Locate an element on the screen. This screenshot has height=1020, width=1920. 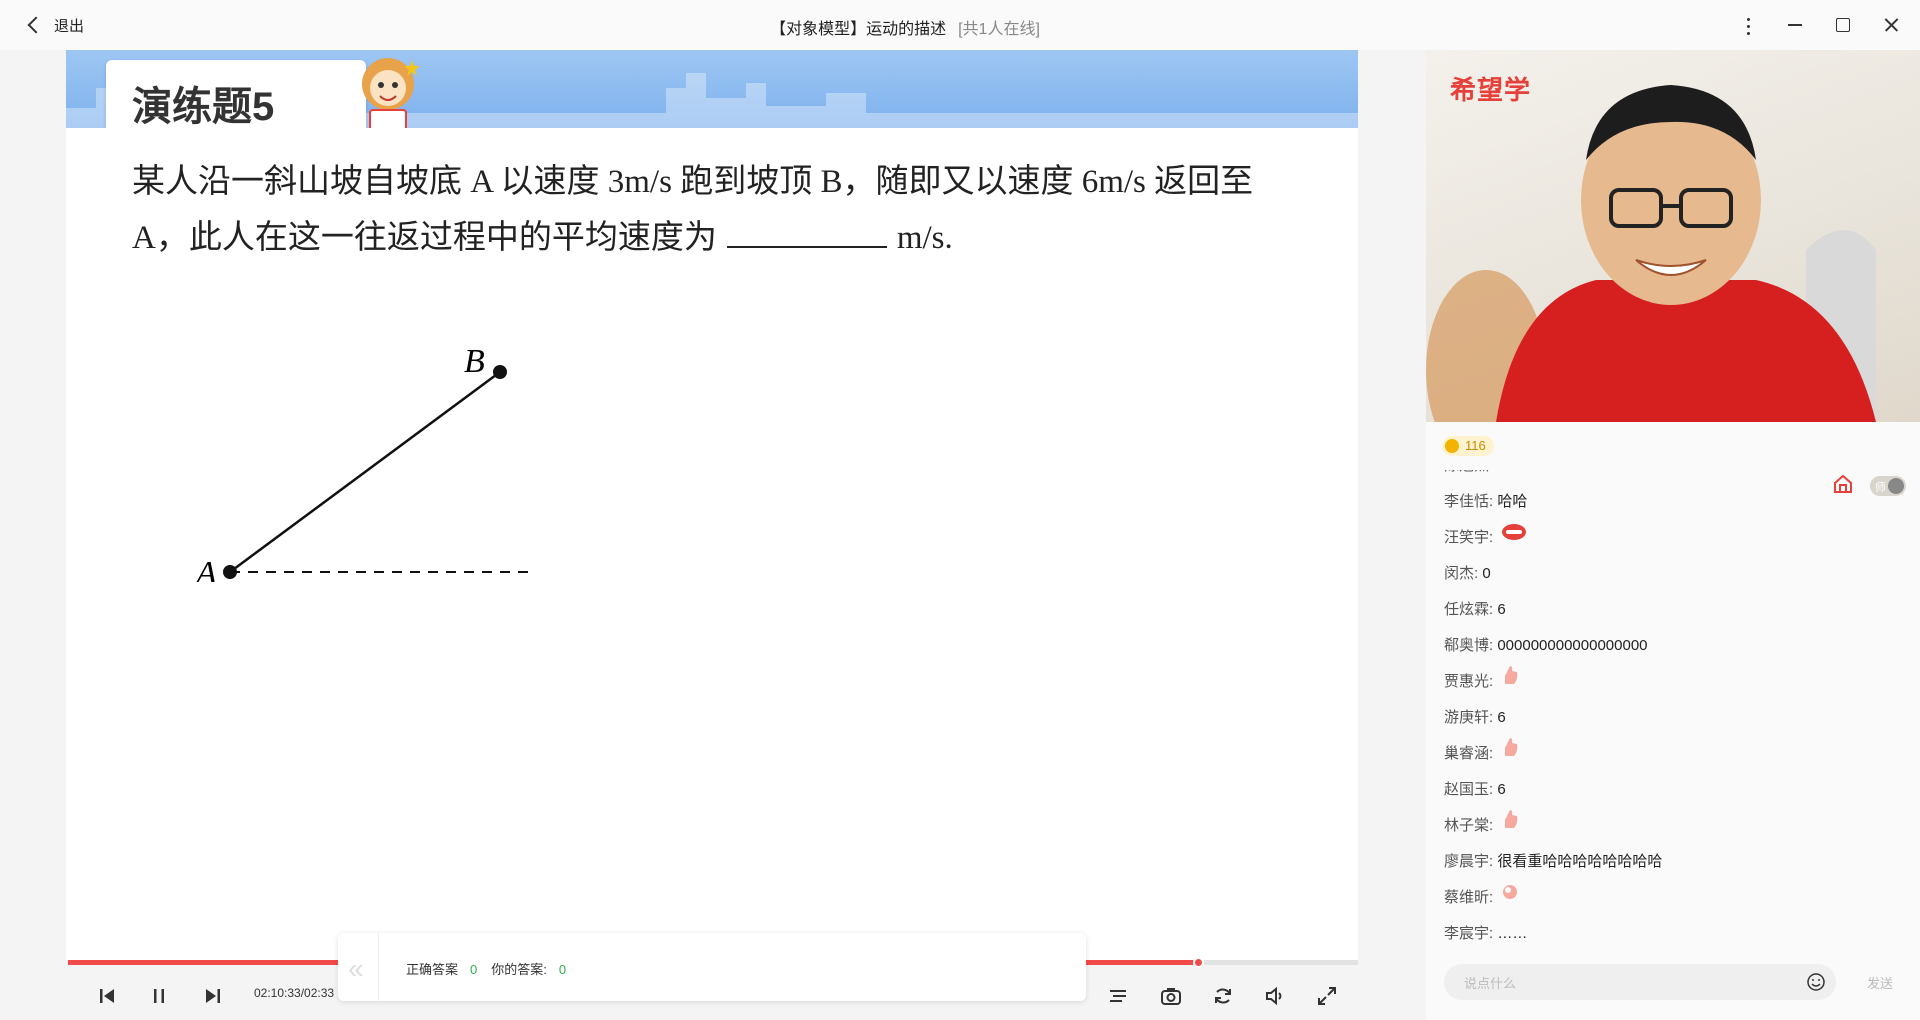
chat-username: 巢睿涵: is located at coordinates (1469, 753).